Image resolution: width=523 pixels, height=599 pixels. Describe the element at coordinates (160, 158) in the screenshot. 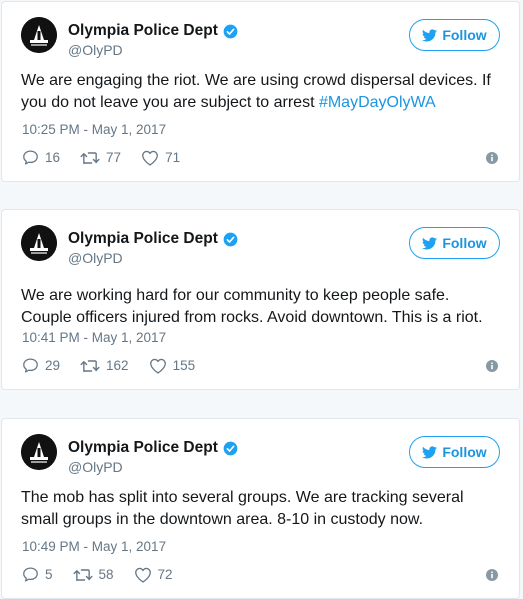

I see `like-button: 71` at that location.